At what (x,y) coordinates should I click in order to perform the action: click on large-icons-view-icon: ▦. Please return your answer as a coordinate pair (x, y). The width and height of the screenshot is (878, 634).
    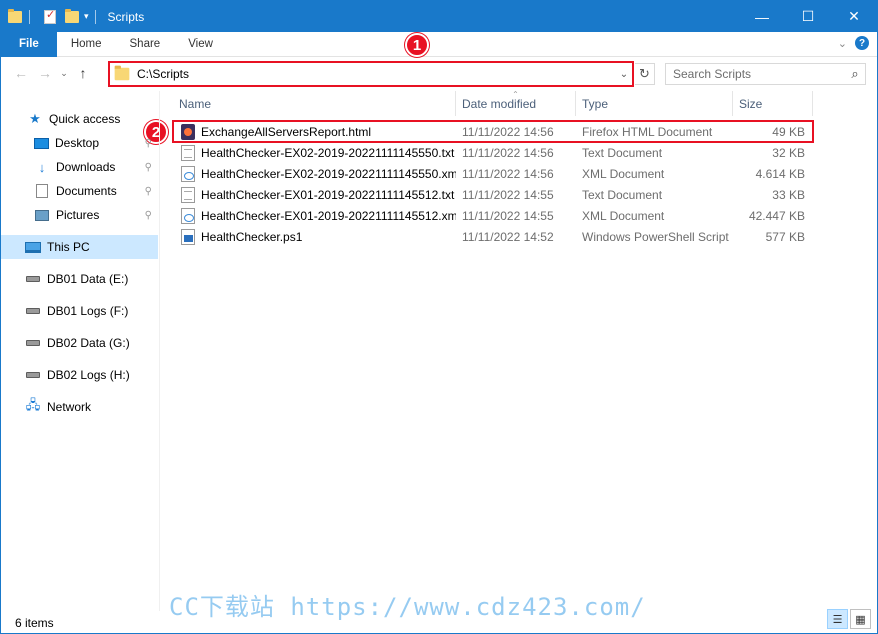
    Looking at the image, I should click on (860, 619).